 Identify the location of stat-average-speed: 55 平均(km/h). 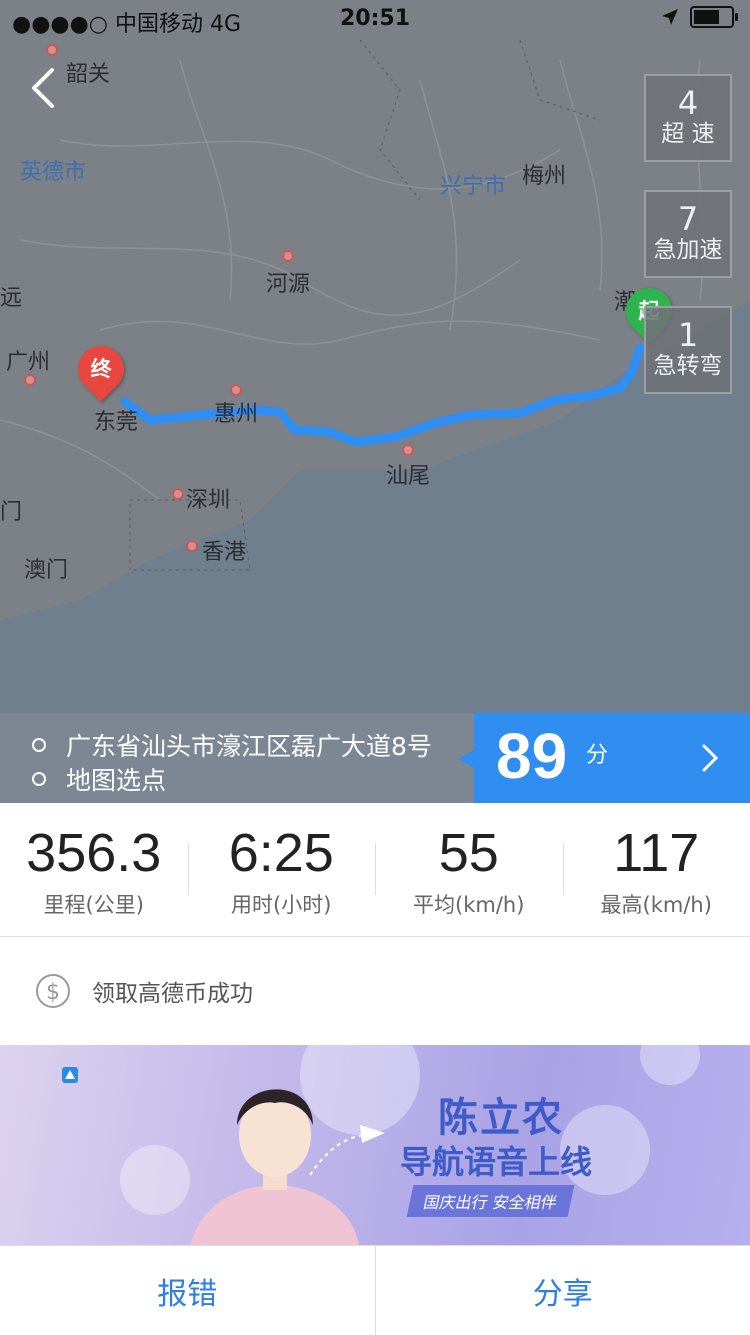
(469, 869).